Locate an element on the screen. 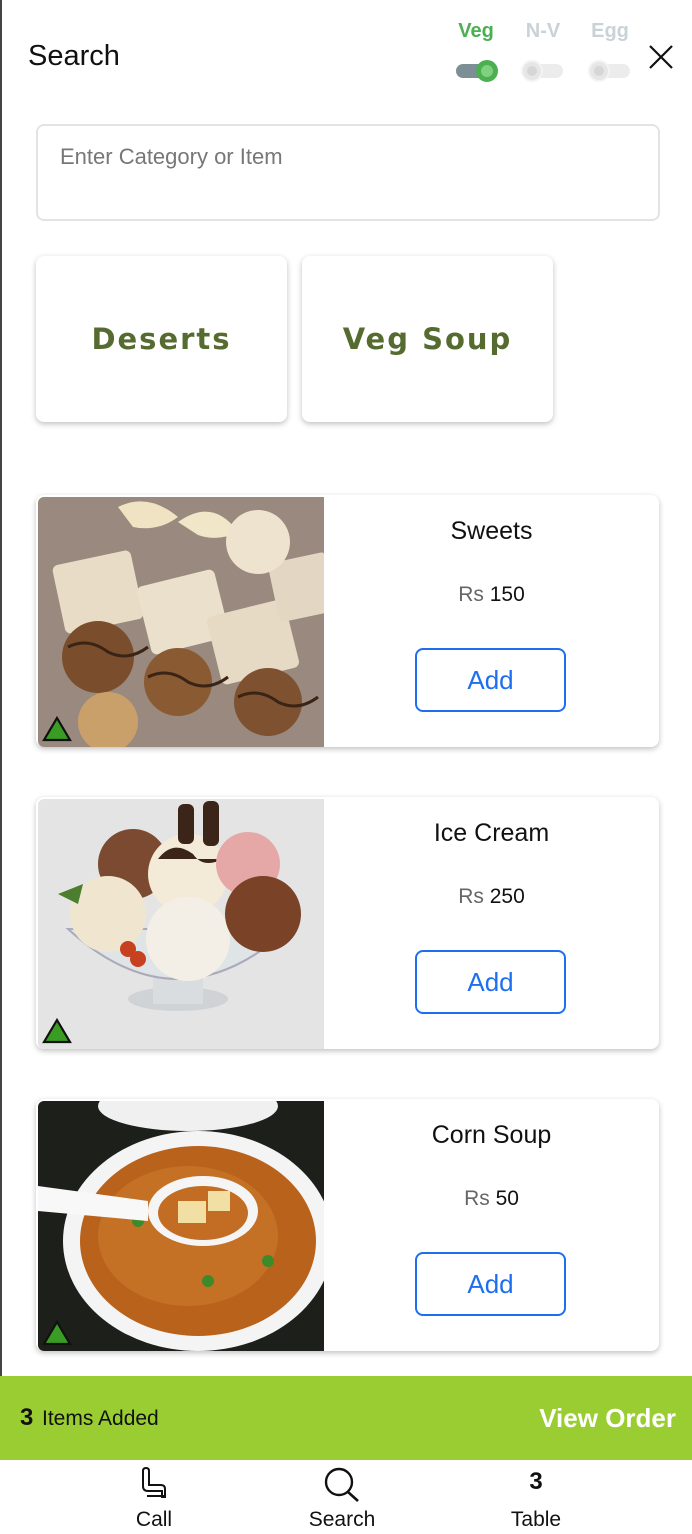 This screenshot has height=1534, width=692. category-veg-soup: Veg Soup is located at coordinates (427, 339).